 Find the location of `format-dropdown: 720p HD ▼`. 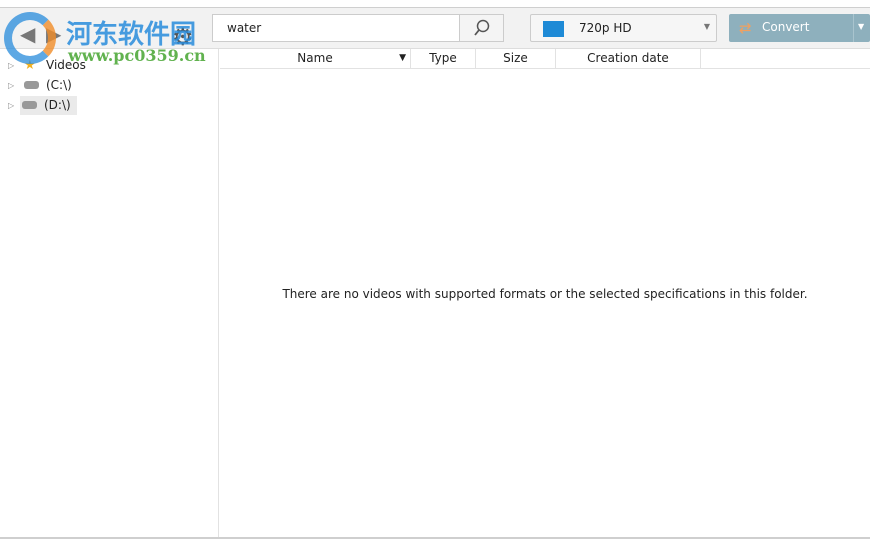

format-dropdown: 720p HD ▼ is located at coordinates (623, 28).